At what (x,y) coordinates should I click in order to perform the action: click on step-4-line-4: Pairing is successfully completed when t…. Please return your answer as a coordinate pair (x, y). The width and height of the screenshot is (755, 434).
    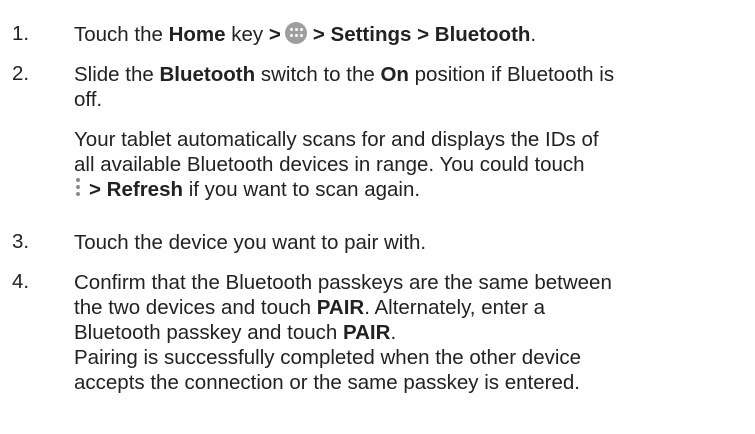
    Looking at the image, I should click on (328, 357).